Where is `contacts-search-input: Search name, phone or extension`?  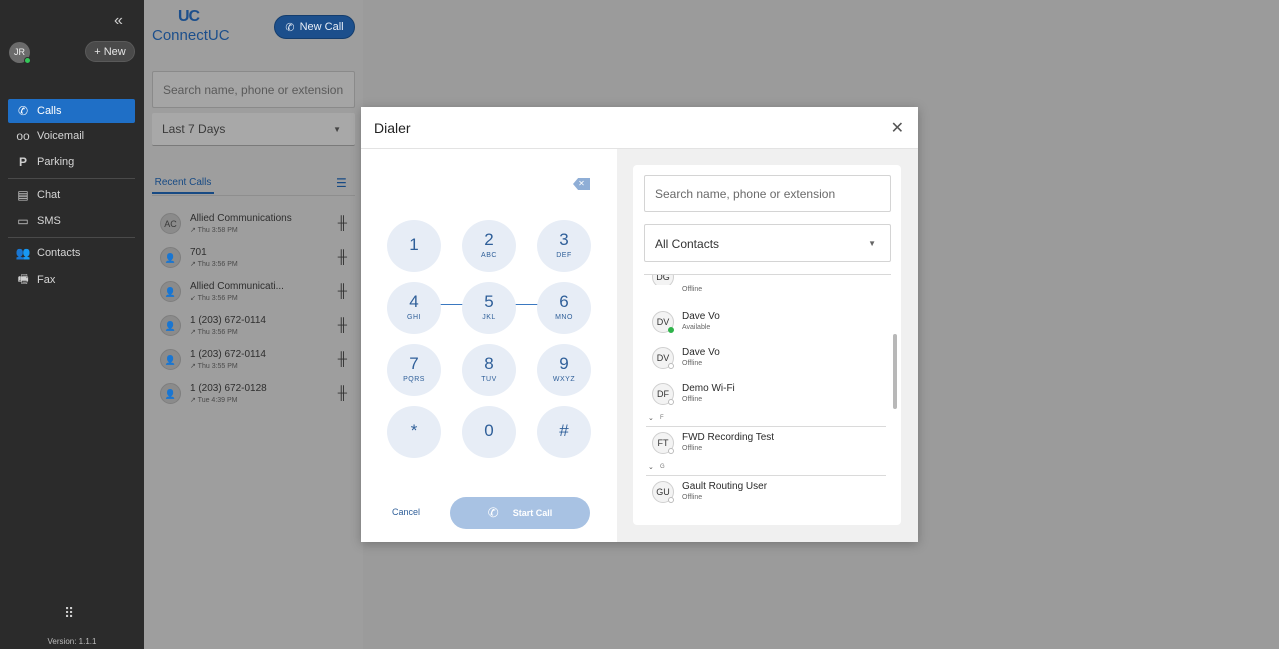 contacts-search-input: Search name, phone or extension is located at coordinates (767, 193).